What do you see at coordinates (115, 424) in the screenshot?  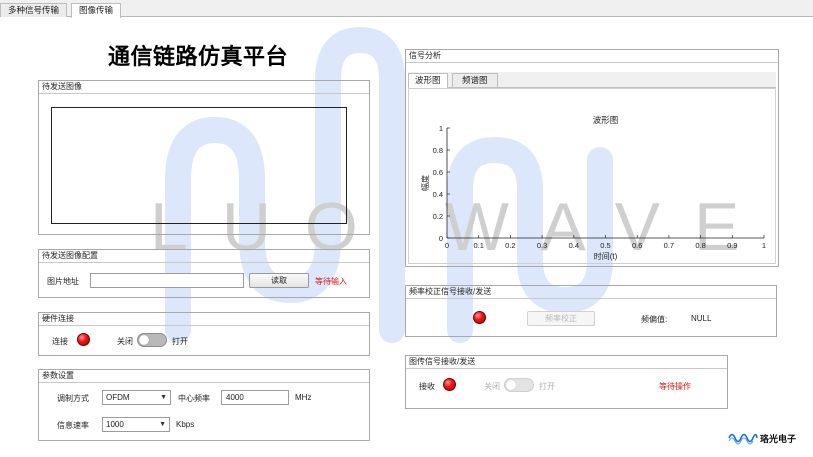 I see `rate-value: 1000` at bounding box center [115, 424].